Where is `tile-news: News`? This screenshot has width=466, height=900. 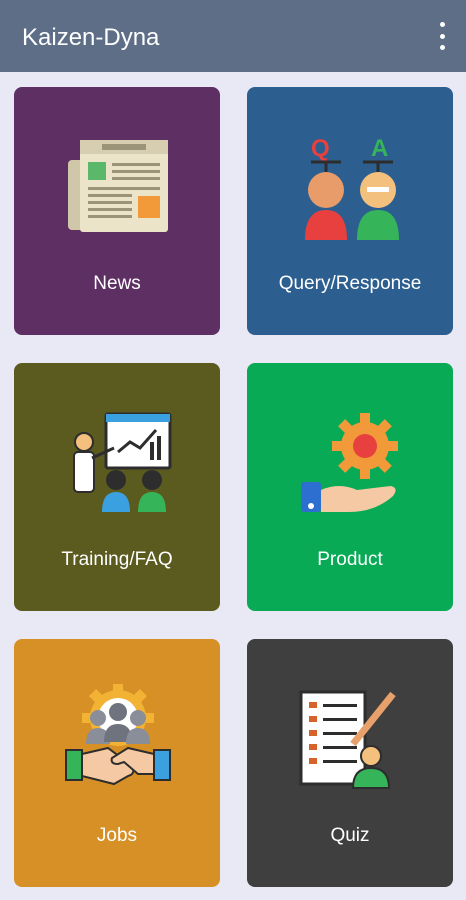 tile-news: News is located at coordinates (117, 211).